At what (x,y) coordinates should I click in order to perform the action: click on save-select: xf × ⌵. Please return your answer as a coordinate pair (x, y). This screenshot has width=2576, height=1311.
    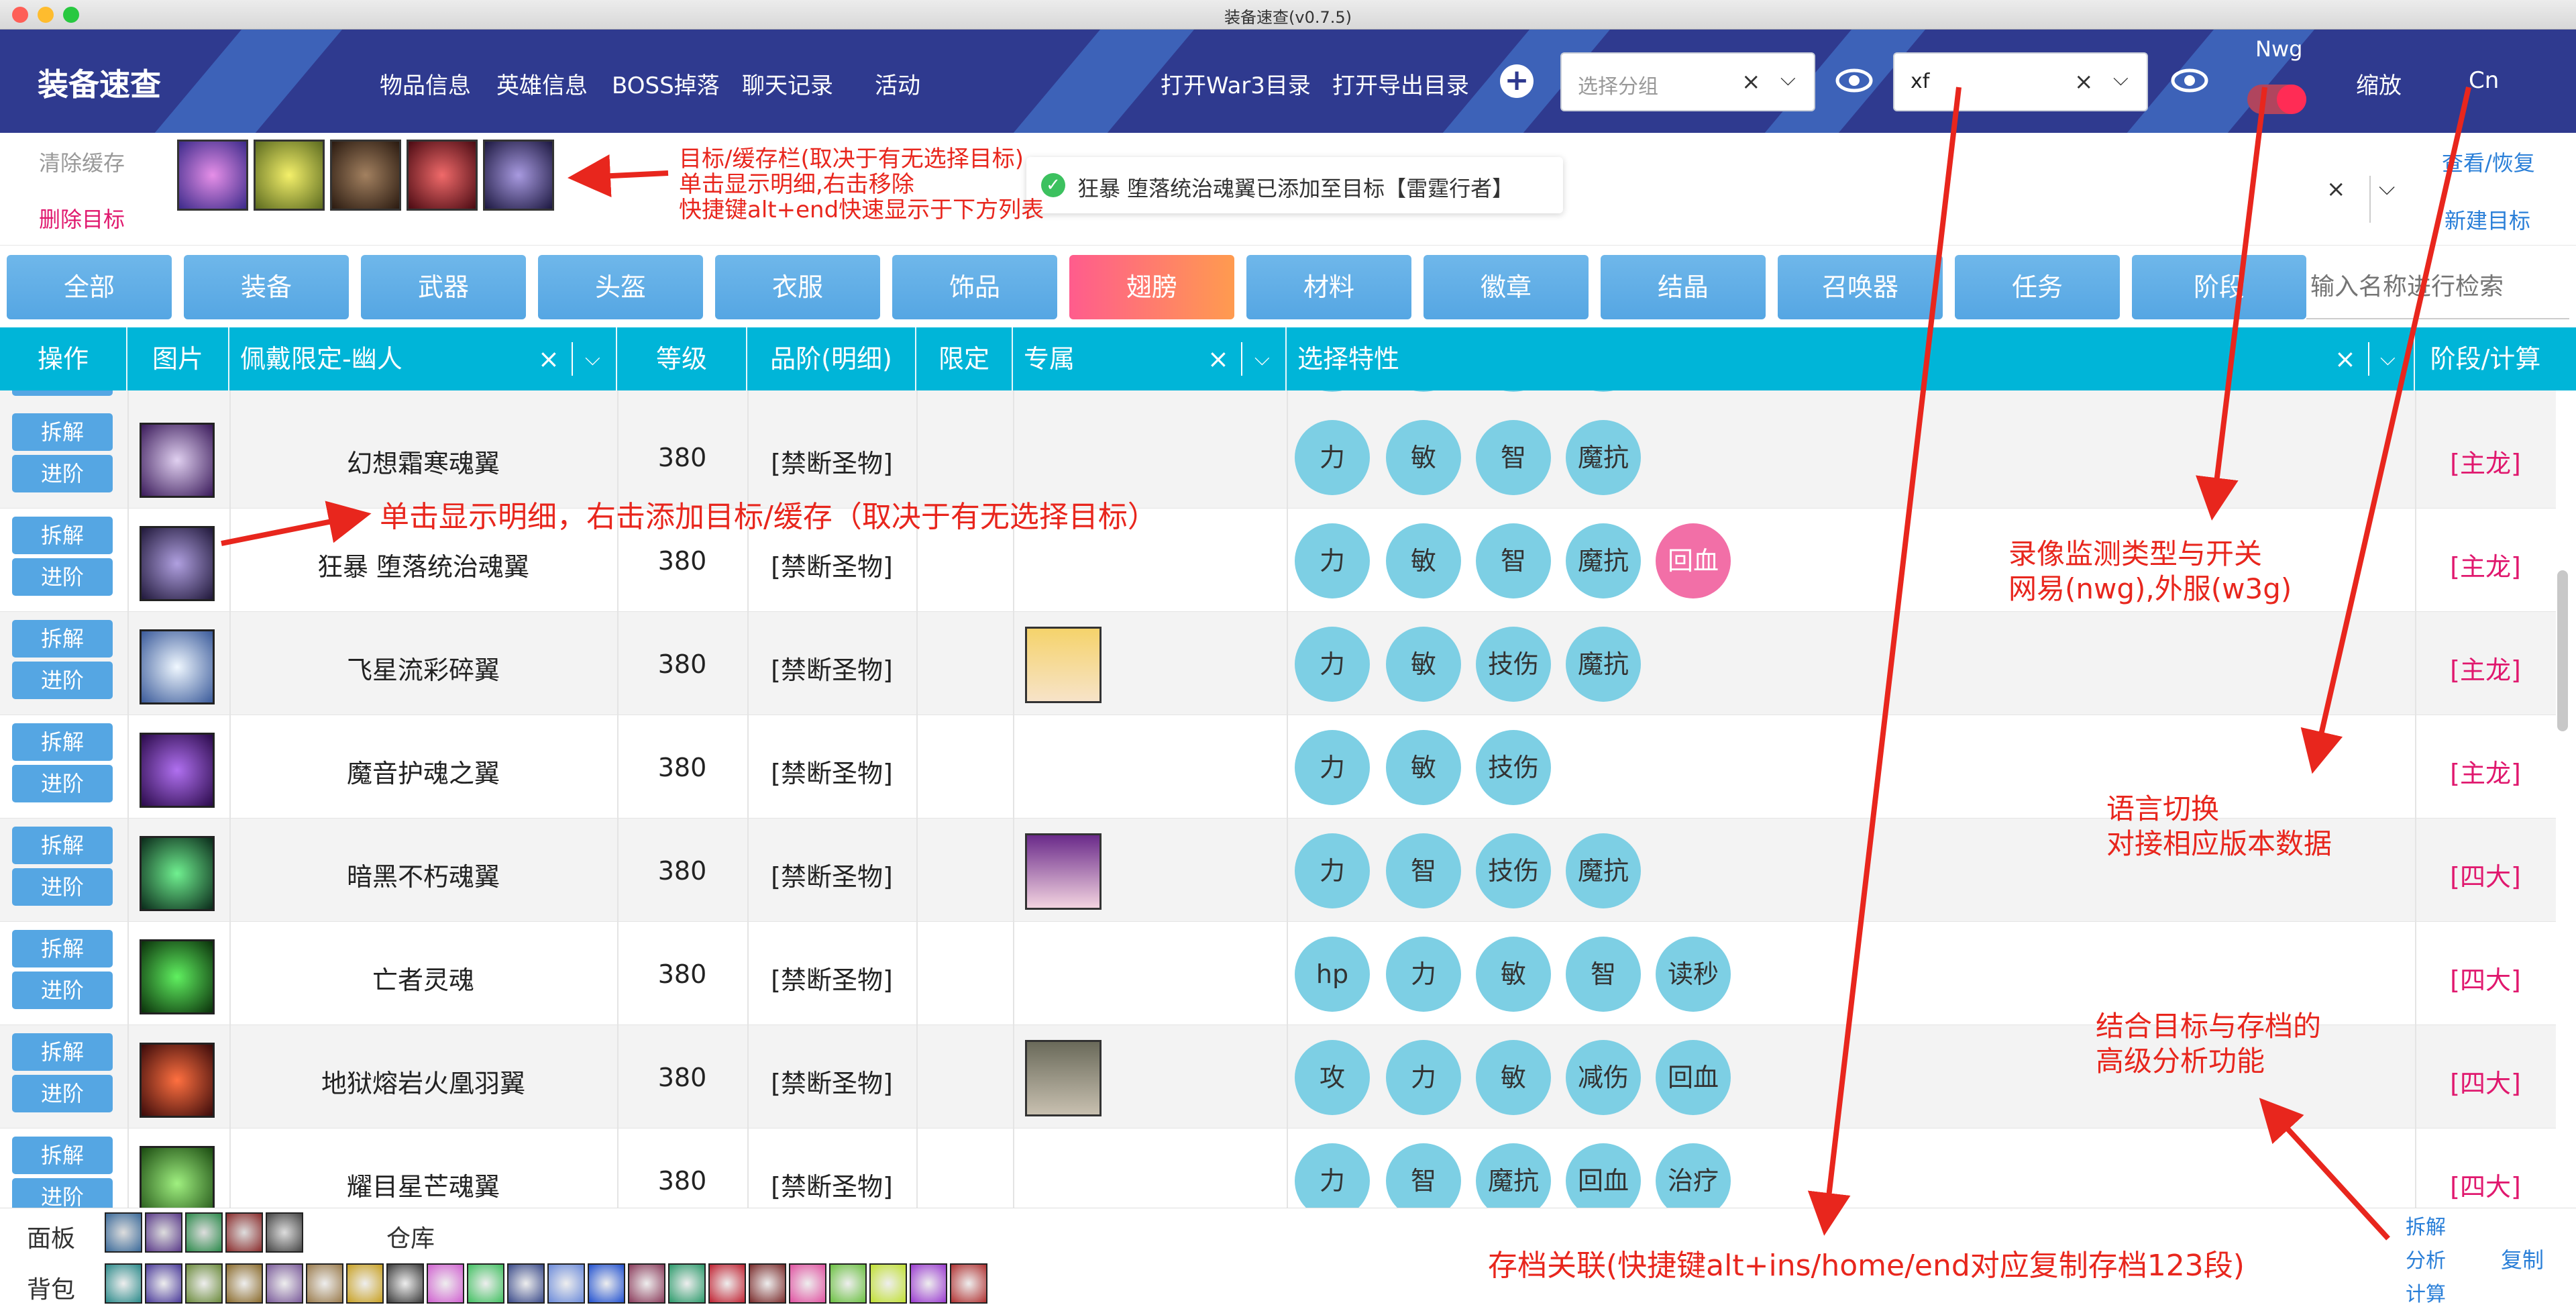
    Looking at the image, I should click on (2020, 82).